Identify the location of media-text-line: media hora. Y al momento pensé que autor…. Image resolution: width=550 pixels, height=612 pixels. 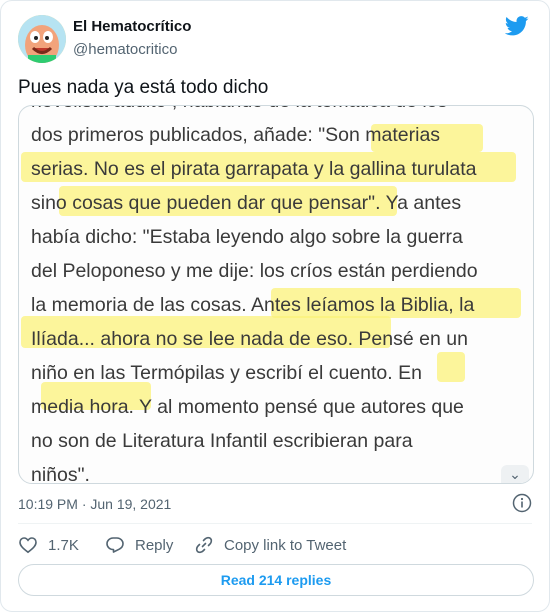
(247, 407).